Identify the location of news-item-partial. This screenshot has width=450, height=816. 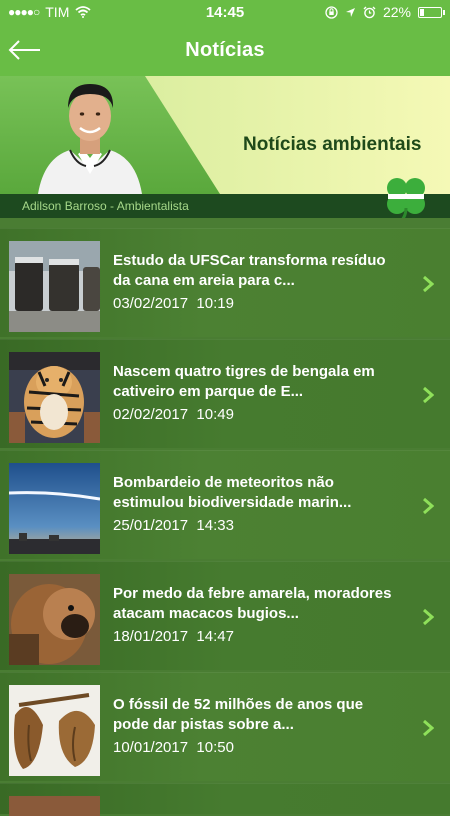
(225, 799).